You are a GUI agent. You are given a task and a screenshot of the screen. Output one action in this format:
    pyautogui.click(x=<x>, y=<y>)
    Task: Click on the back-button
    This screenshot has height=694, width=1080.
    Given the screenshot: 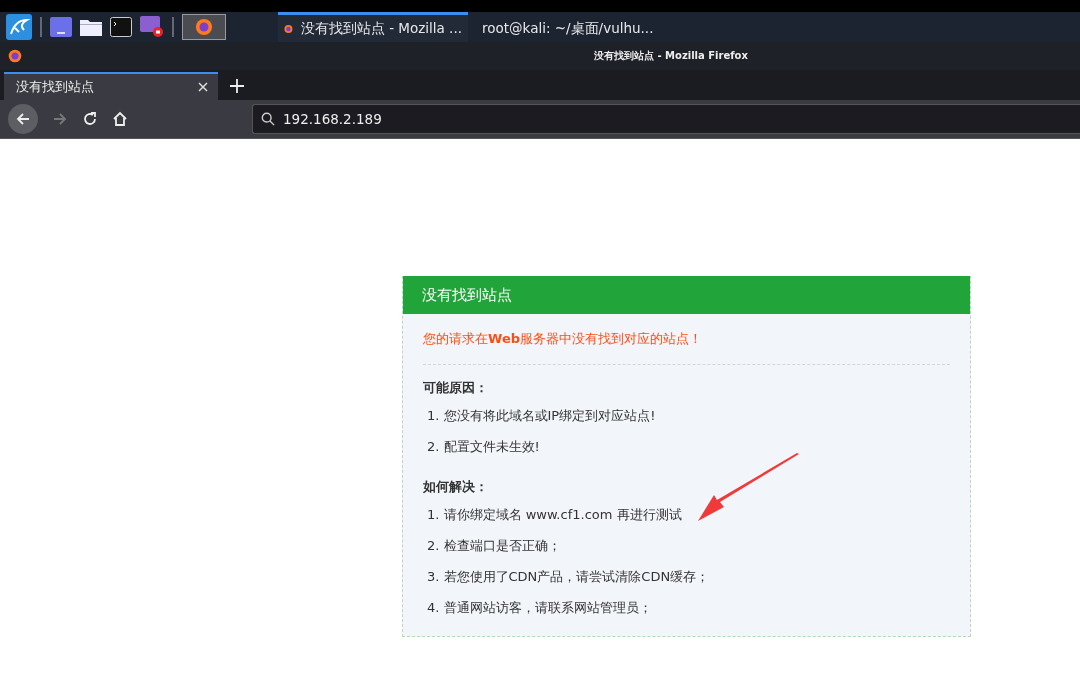 What is the action you would take?
    pyautogui.click(x=23, y=119)
    